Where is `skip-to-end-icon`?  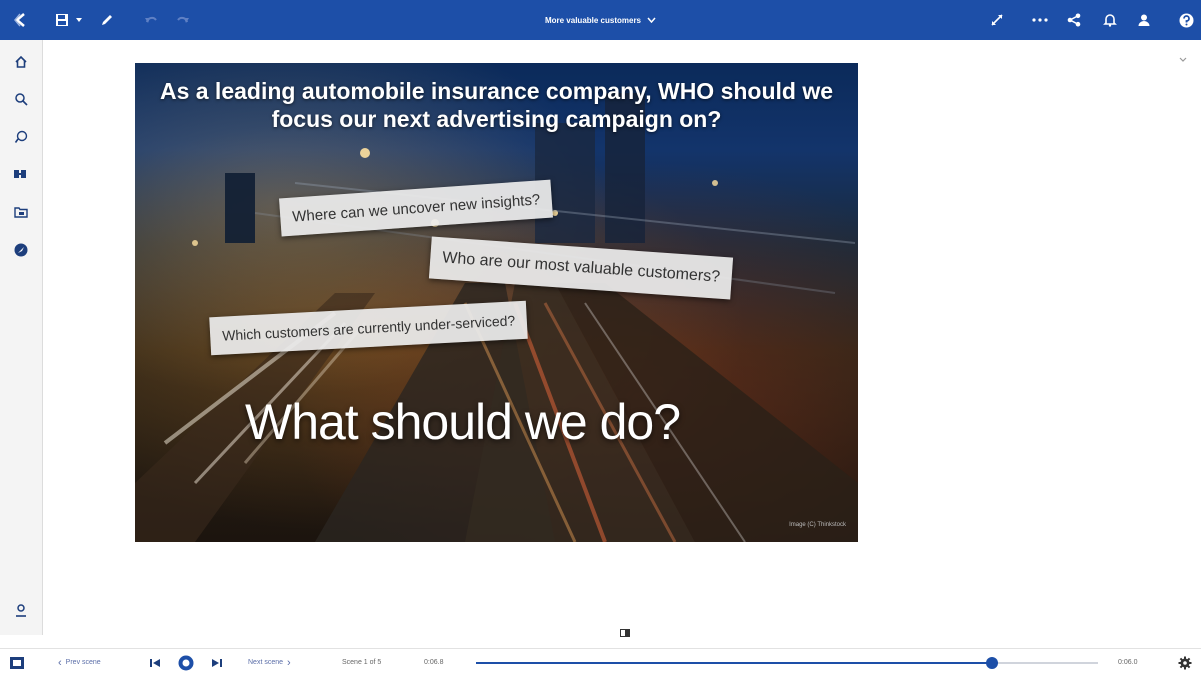 skip-to-end-icon is located at coordinates (217, 662).